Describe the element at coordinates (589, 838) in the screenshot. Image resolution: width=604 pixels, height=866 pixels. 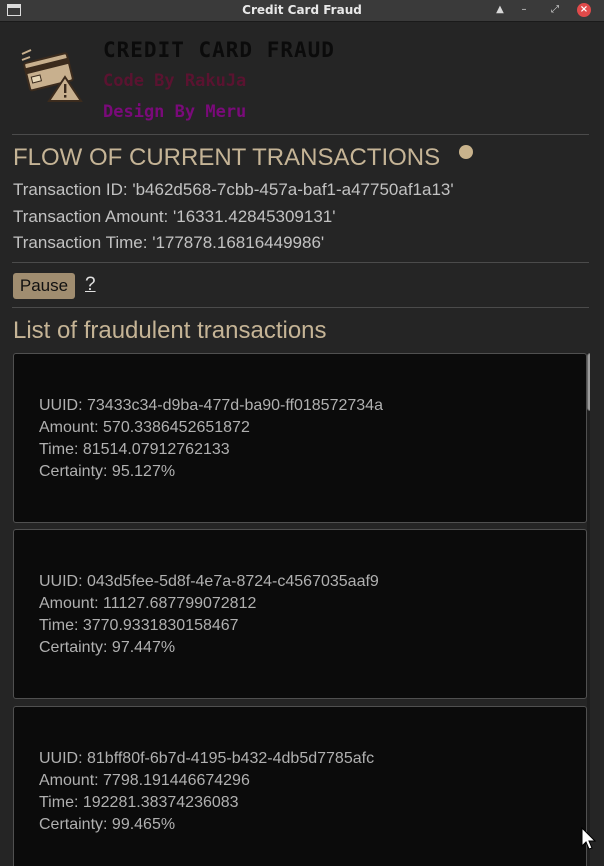
I see `mouse-cursor-icon` at that location.